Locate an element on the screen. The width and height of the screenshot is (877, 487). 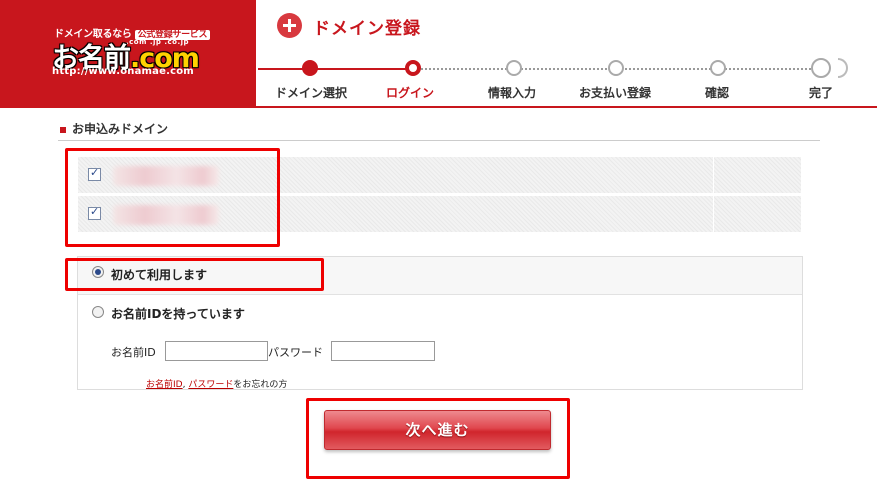
step-dot-login is located at coordinates (413, 68).